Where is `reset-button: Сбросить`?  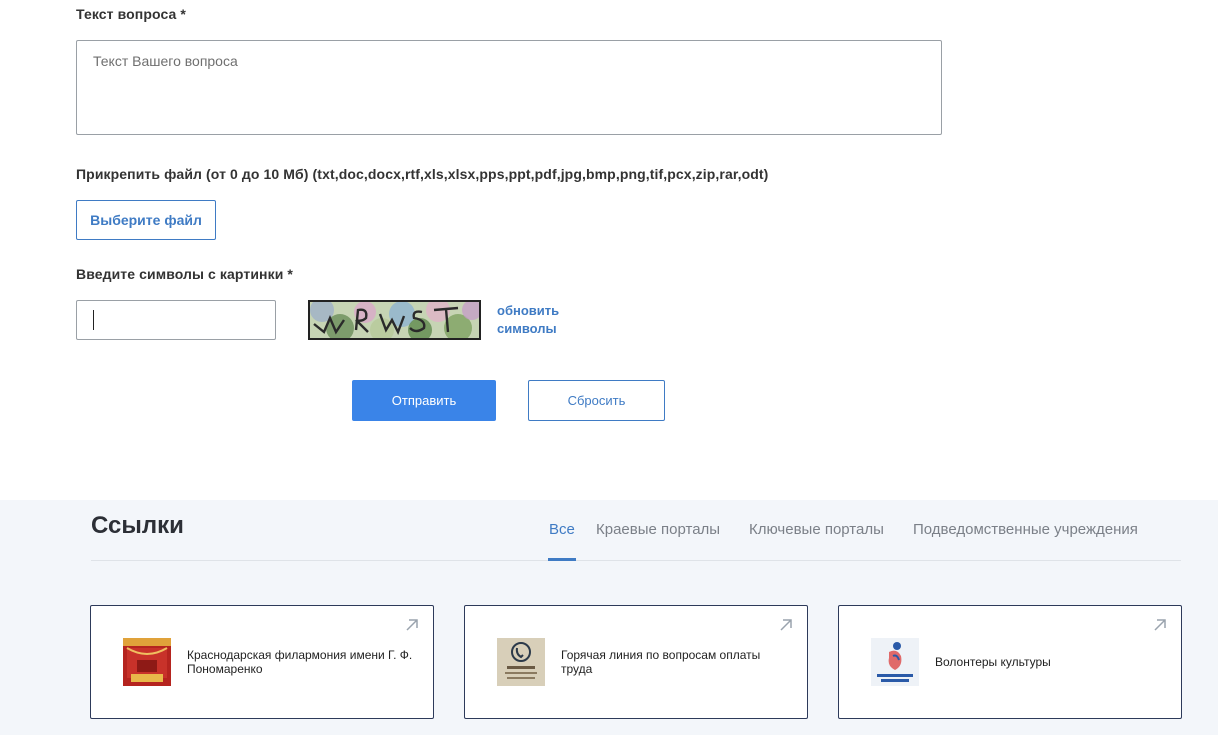 reset-button: Сбросить is located at coordinates (596, 400).